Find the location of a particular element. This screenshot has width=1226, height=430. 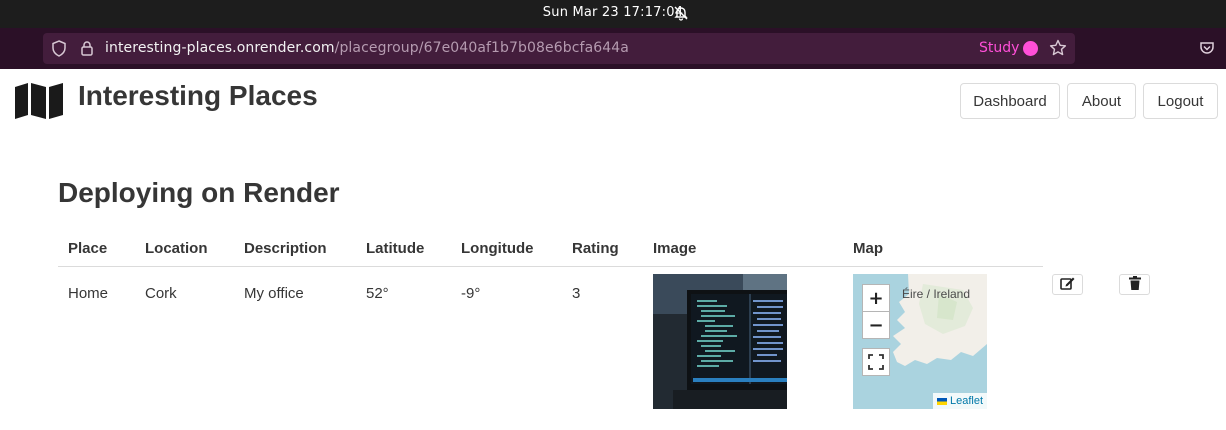

map-zoom-out-button: − is located at coordinates (876, 325).